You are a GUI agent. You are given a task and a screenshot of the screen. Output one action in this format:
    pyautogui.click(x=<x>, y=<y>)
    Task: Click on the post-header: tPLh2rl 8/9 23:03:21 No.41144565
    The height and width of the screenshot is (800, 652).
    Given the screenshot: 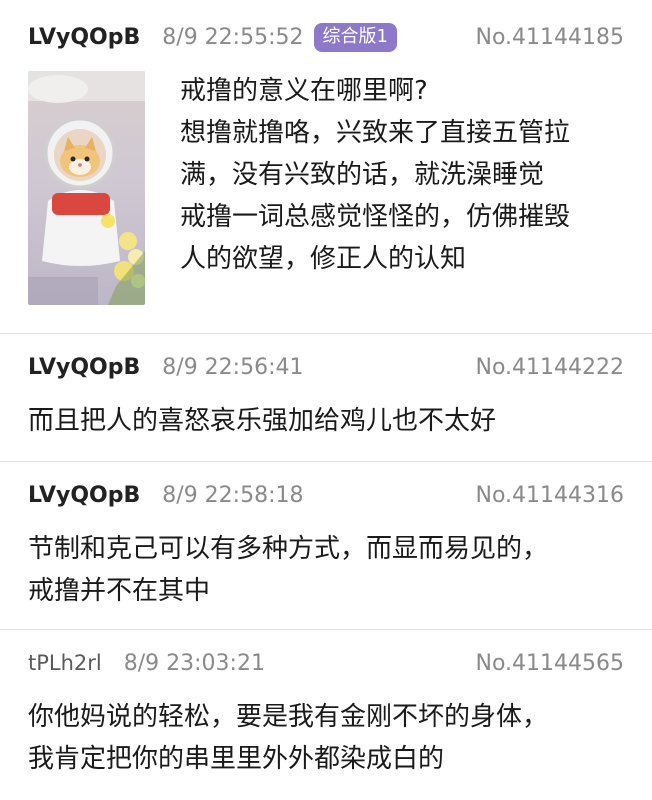 What is the action you would take?
    pyautogui.click(x=326, y=663)
    